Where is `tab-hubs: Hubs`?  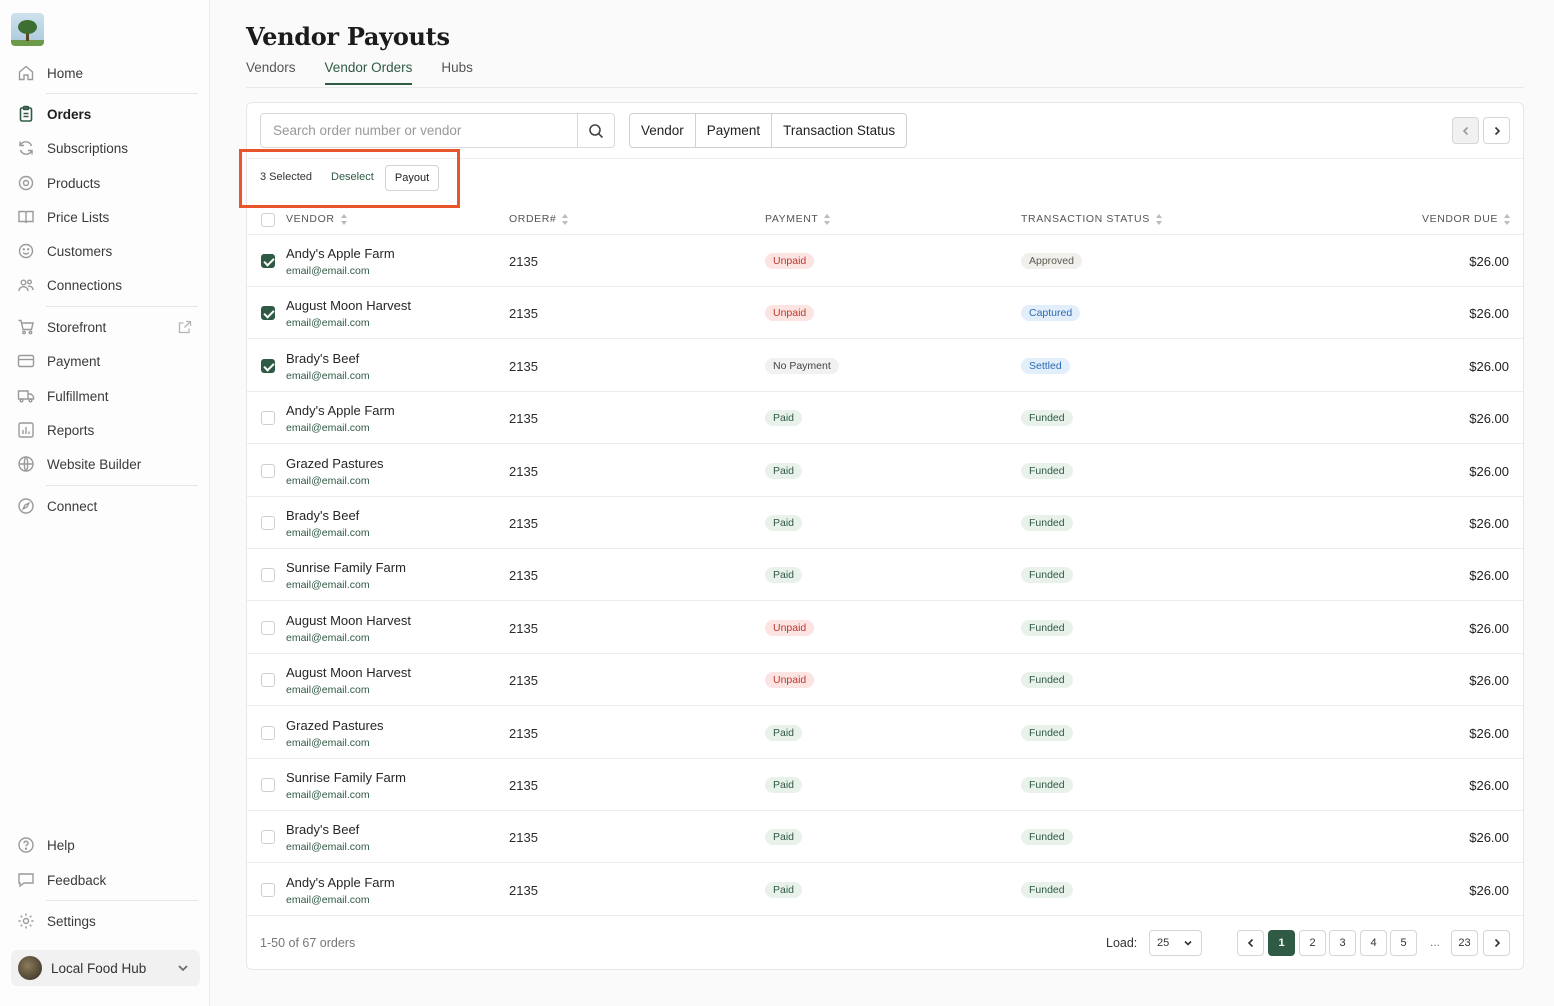
tab-hubs: Hubs is located at coordinates (457, 72).